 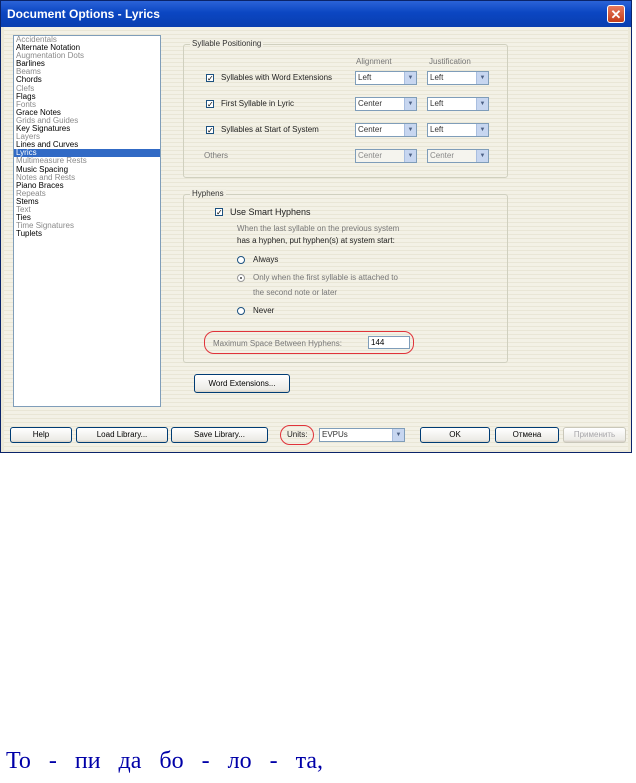 I want to click on units-select: EVPUs ▼, so click(x=362, y=435).